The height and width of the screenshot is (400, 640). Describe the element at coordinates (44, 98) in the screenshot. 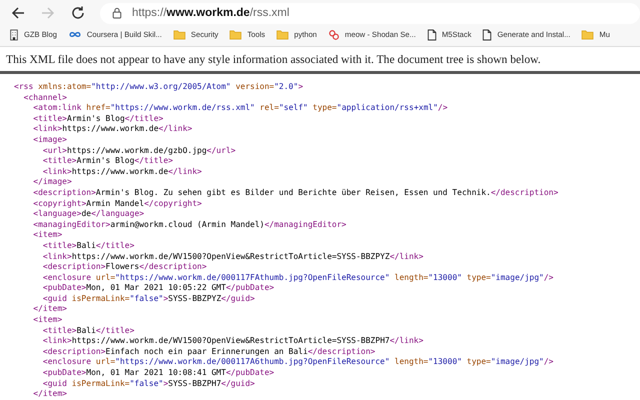

I see `xml-line: <channel>` at that location.